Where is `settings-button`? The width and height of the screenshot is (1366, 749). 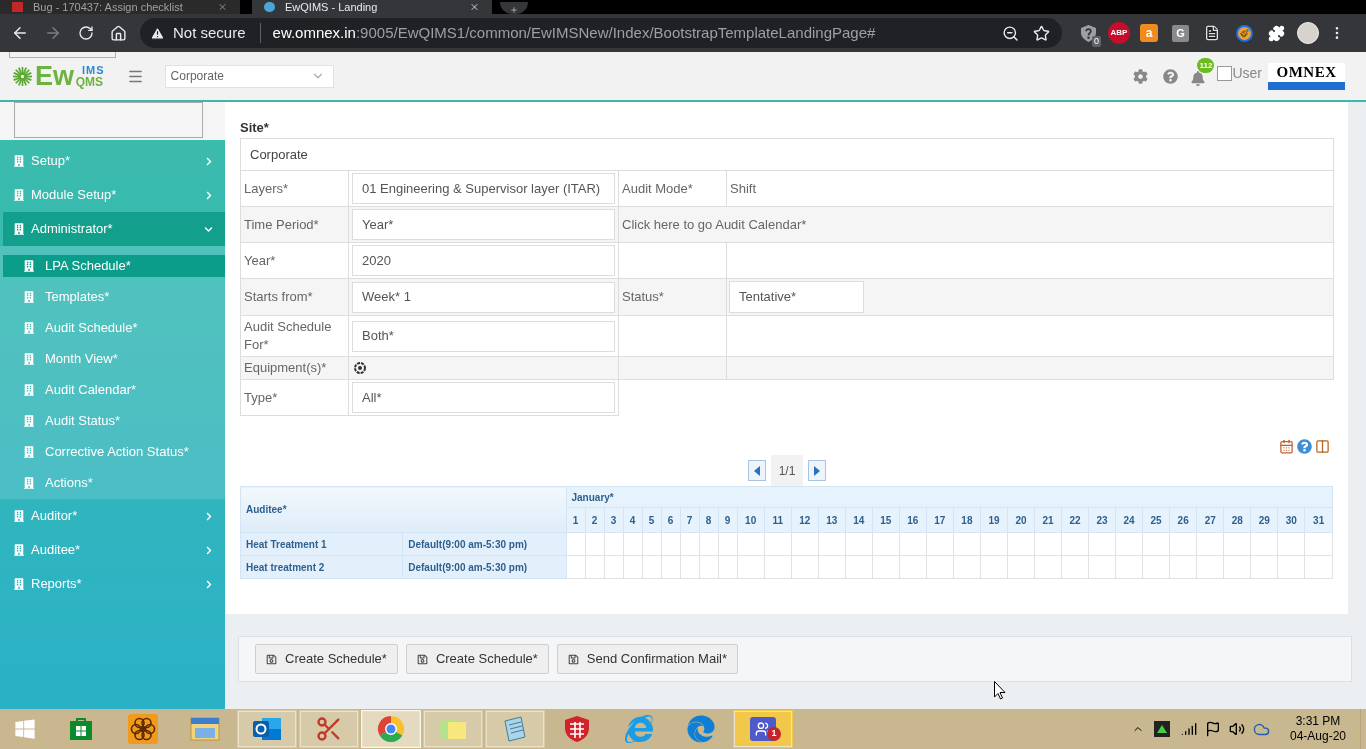
settings-button is located at coordinates (1140, 76).